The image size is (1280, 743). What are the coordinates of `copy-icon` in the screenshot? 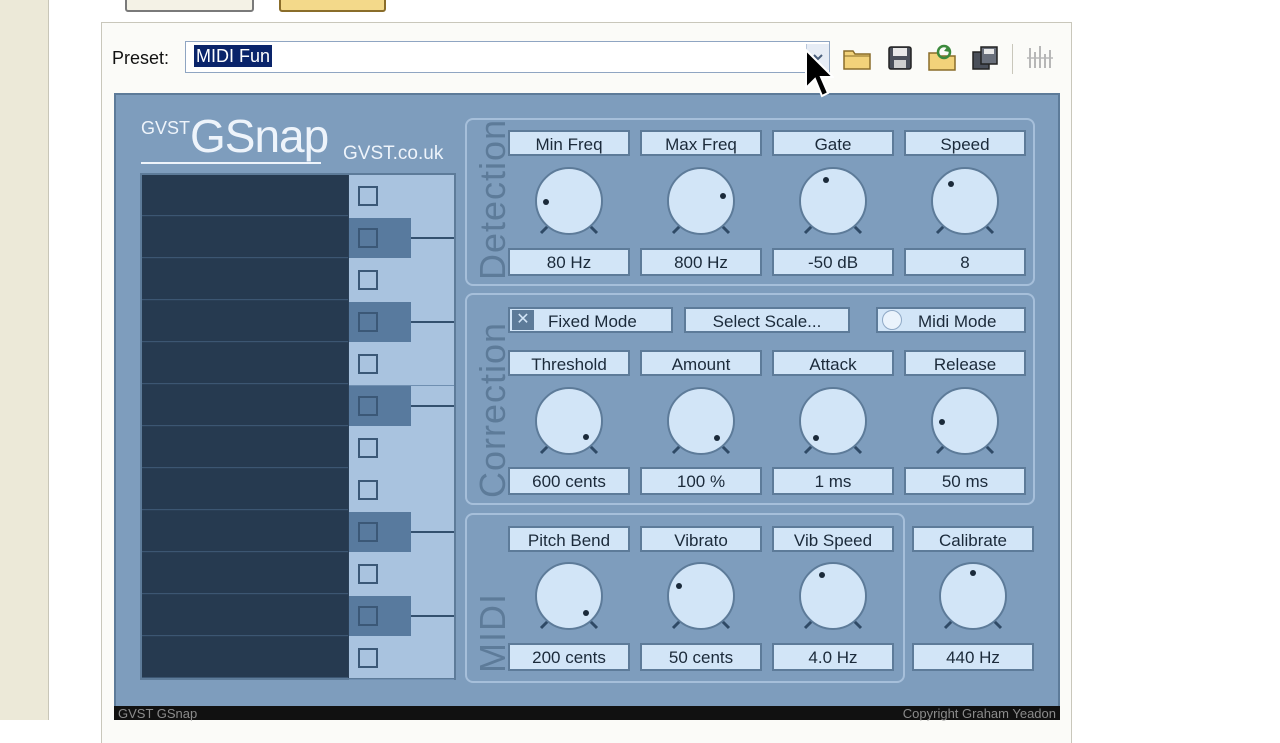 It's located at (985, 58).